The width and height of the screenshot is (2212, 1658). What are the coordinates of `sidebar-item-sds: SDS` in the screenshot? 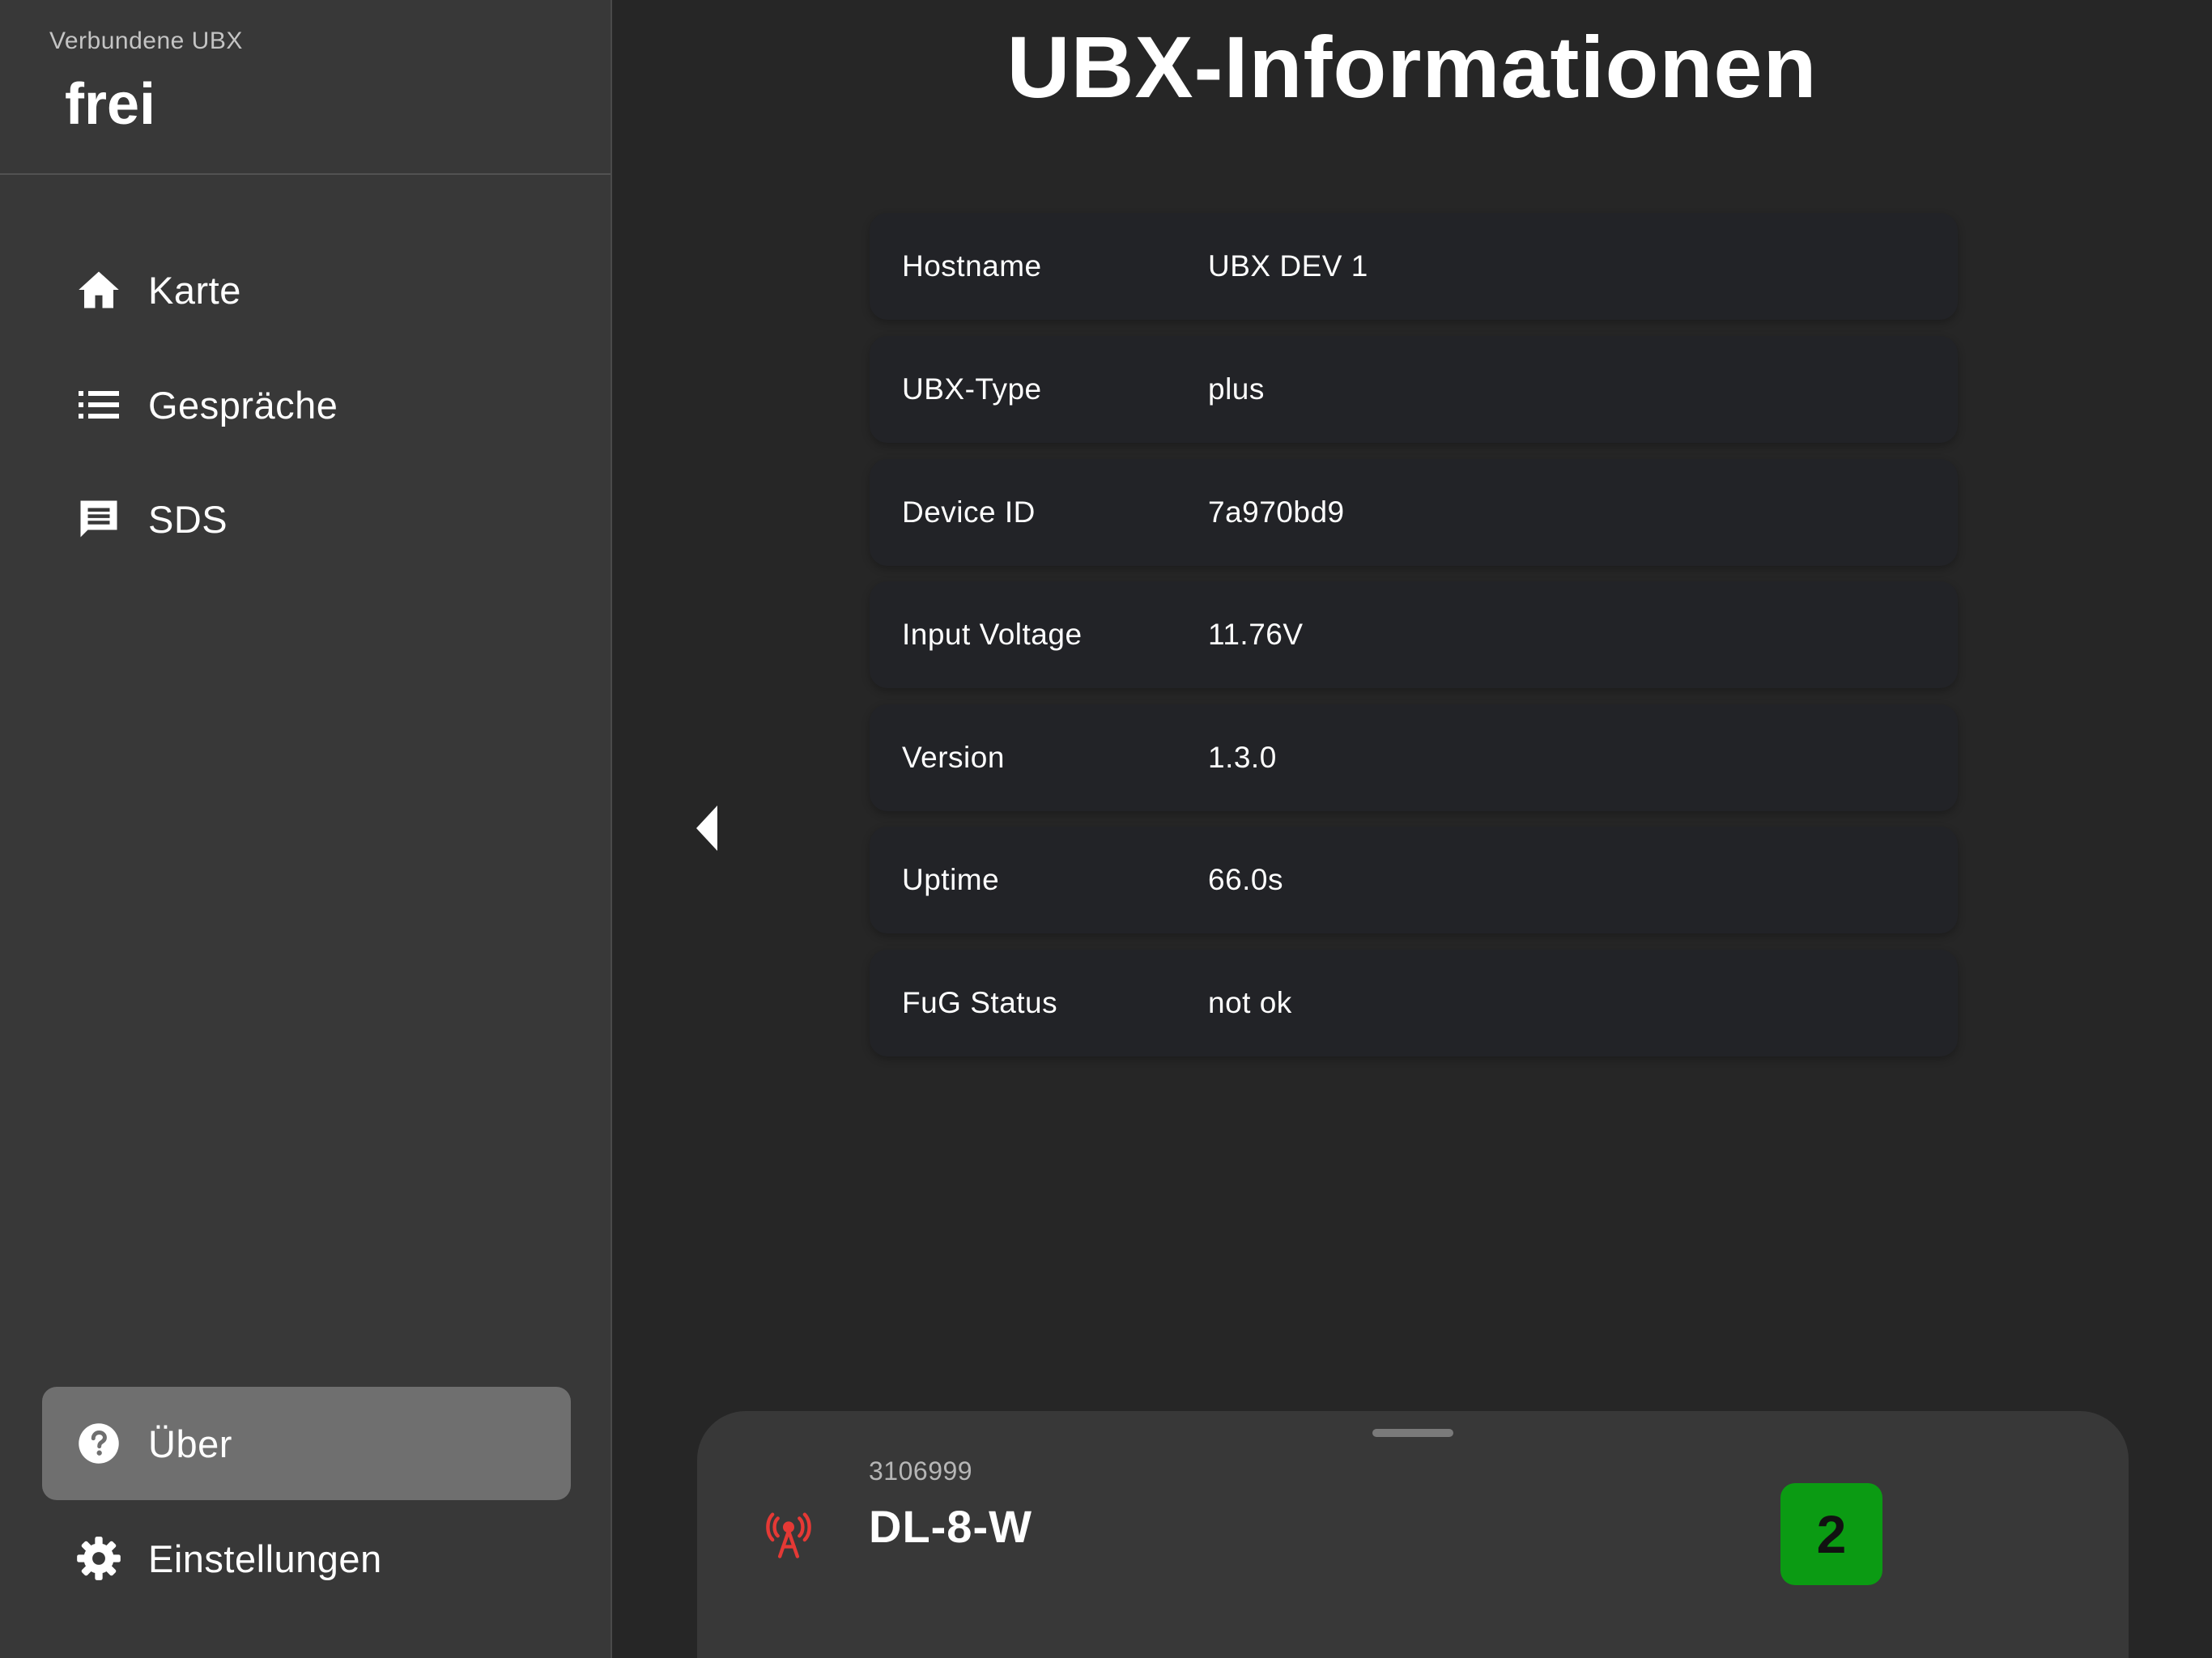 It's located at (307, 519).